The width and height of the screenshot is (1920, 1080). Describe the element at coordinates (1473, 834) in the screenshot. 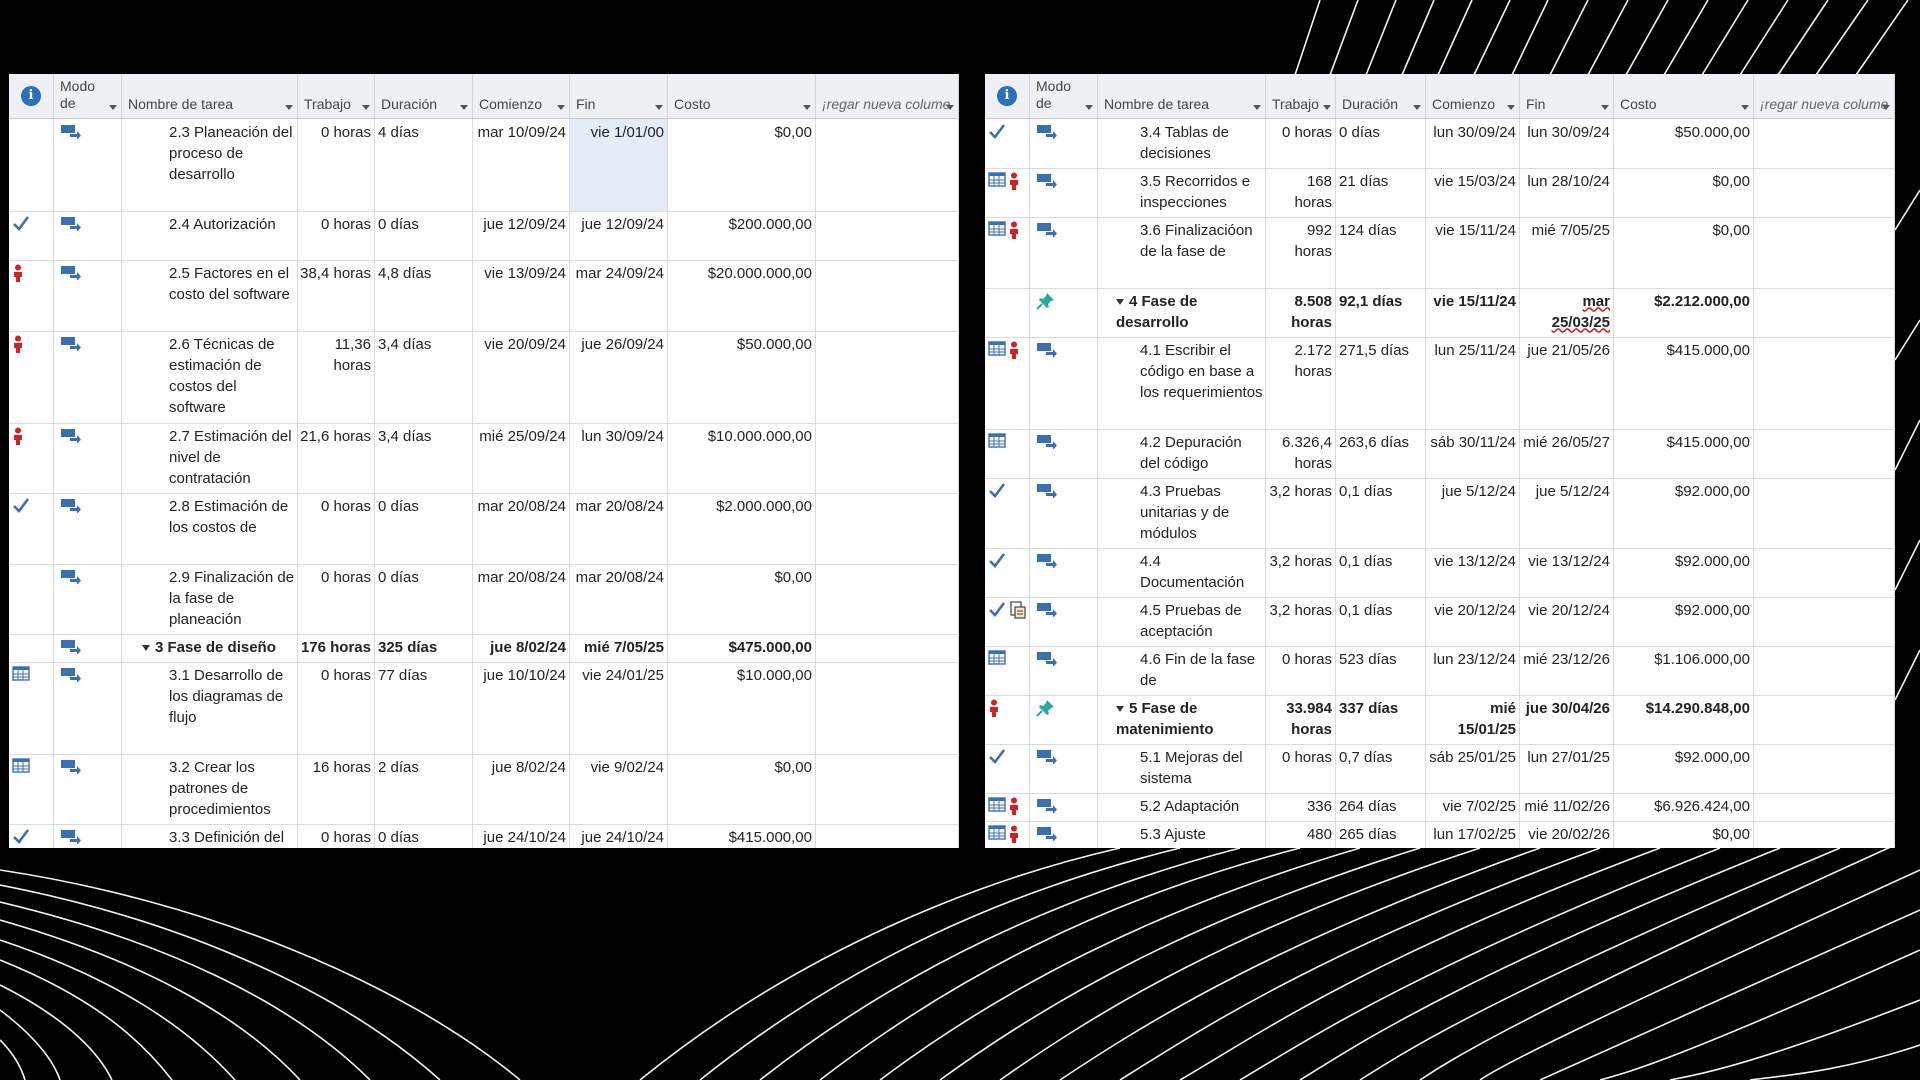

I see `cell-start: lun 17/02/25` at that location.